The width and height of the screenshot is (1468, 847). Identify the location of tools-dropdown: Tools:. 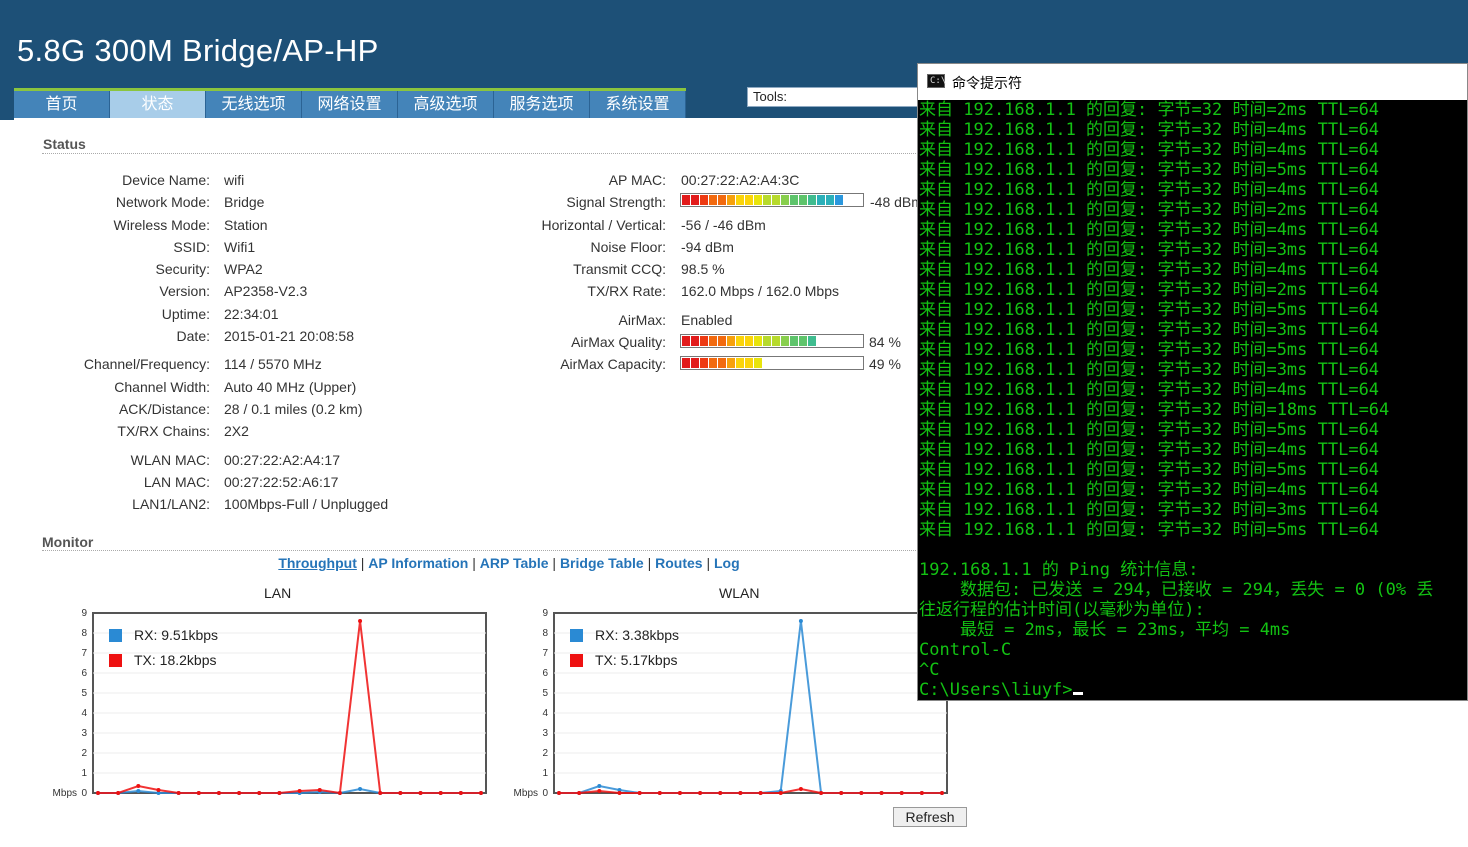
(837, 97).